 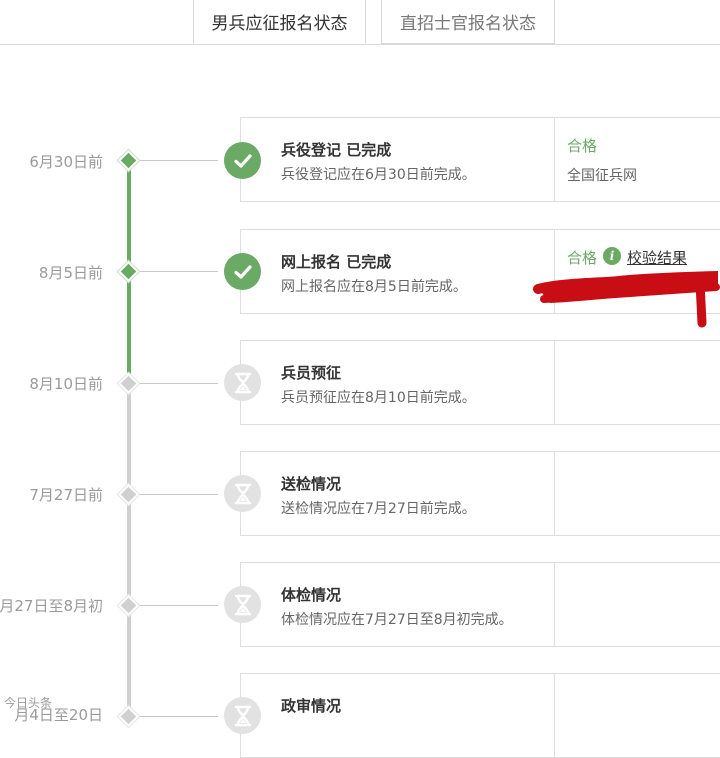 I want to click on step-date: 7月27日至8月初, so click(x=51, y=606).